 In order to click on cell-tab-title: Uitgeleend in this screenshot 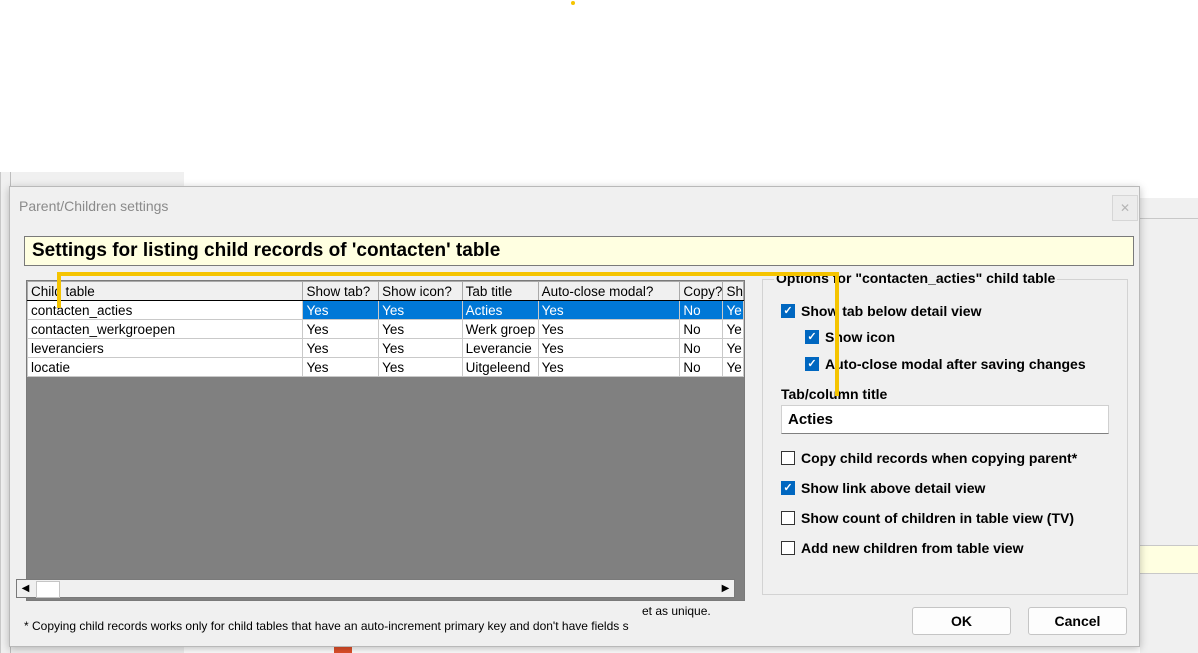, I will do `click(500, 367)`.